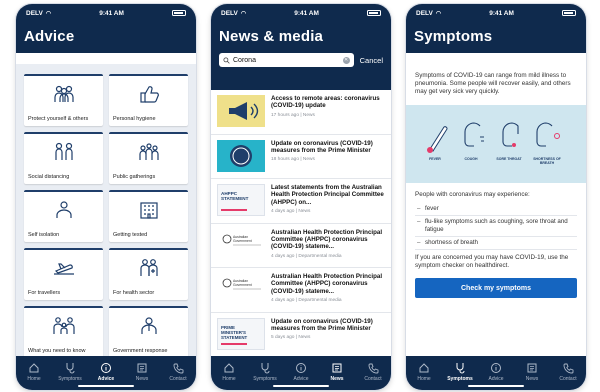 The height and width of the screenshot is (392, 600). I want to click on search-input: Corona ✕, so click(286, 60).